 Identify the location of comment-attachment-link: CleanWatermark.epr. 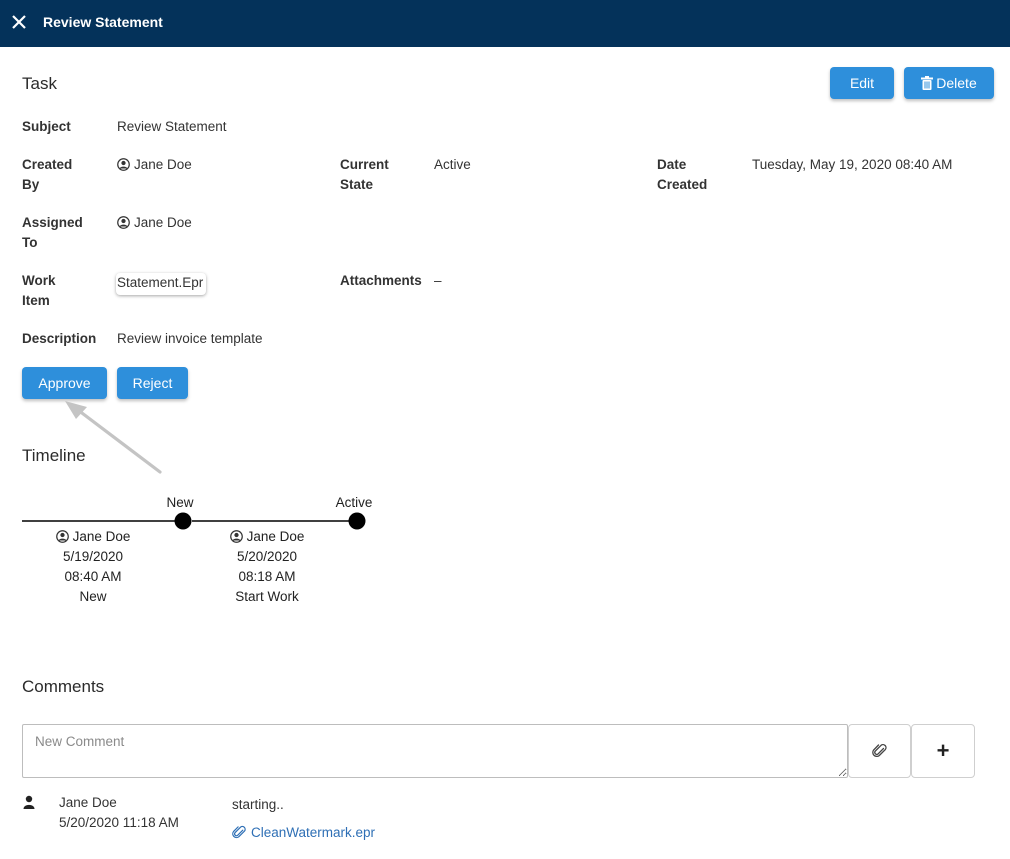
(303, 832).